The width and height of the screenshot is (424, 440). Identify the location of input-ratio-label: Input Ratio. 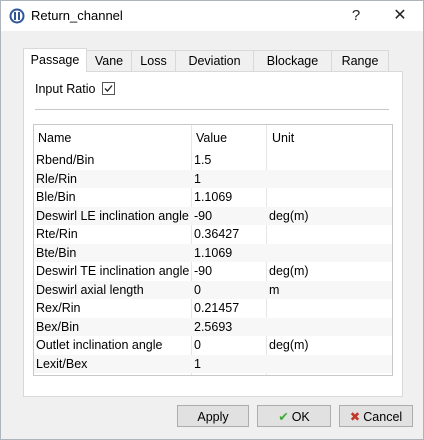
(65, 89).